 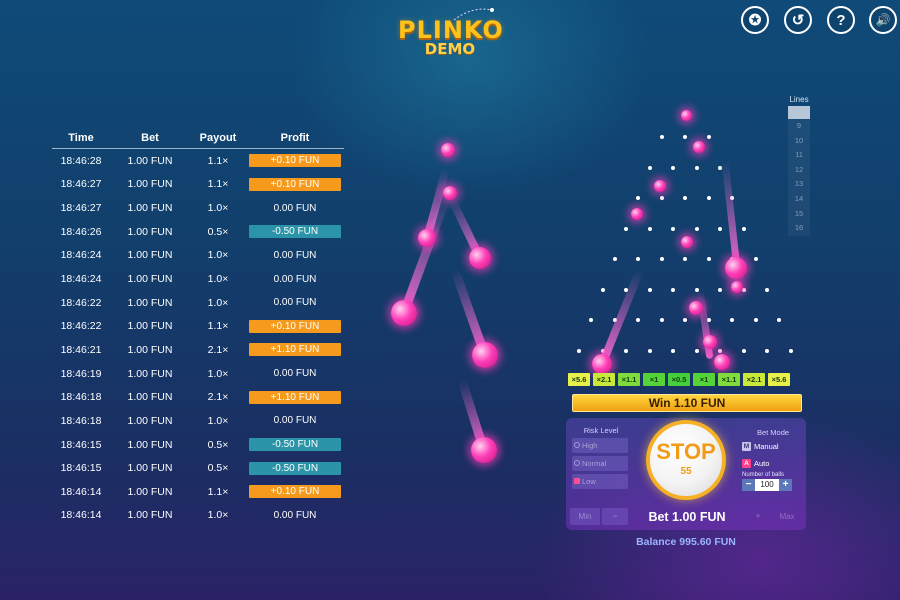 I want to click on lines-option: 10, so click(x=799, y=141).